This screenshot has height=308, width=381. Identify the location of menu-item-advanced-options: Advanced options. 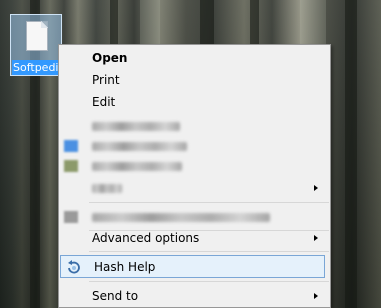
(194, 238).